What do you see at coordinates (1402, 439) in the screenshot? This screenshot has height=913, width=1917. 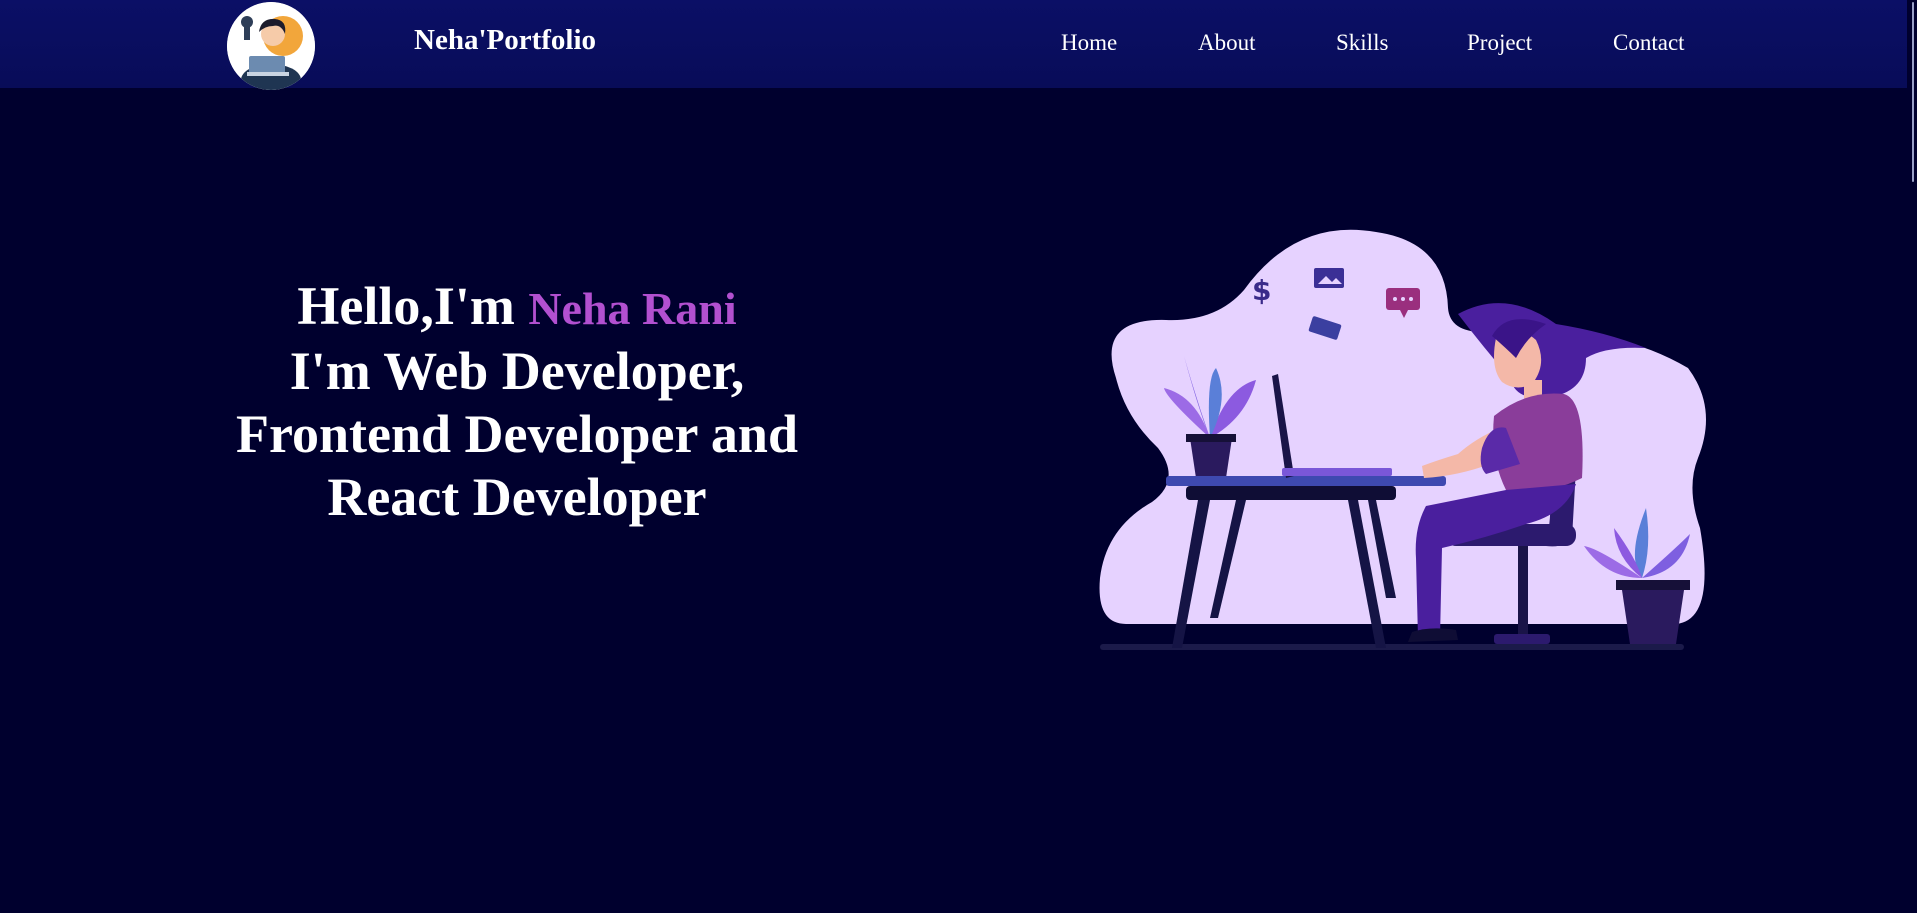 I see `hero-illustration: $` at bounding box center [1402, 439].